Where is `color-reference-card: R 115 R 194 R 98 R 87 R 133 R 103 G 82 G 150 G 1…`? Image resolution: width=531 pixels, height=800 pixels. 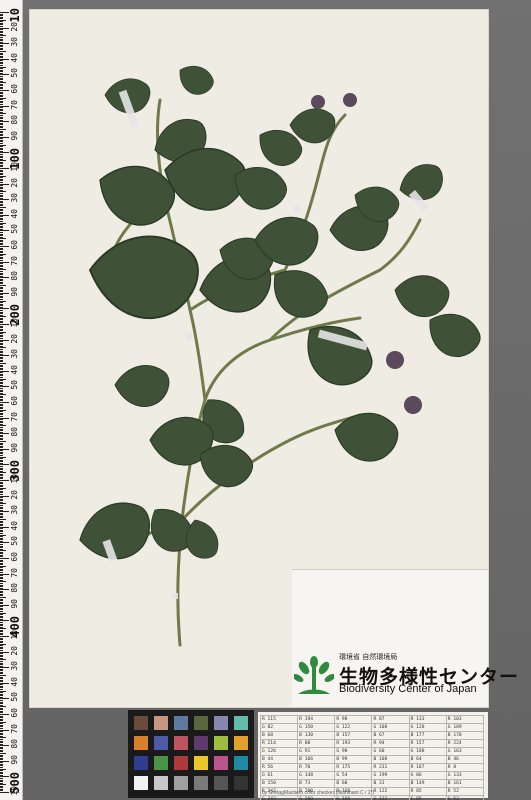 color-reference-card: R 115 R 194 R 98 R 87 R 133 R 103 G 82 G 150 G 1… is located at coordinates (373, 756).